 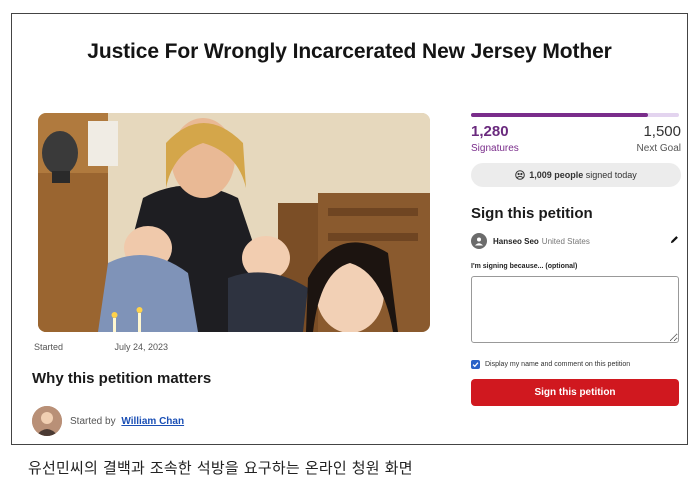 I want to click on started-date-row: Started July 24, 2023, so click(x=101, y=347).